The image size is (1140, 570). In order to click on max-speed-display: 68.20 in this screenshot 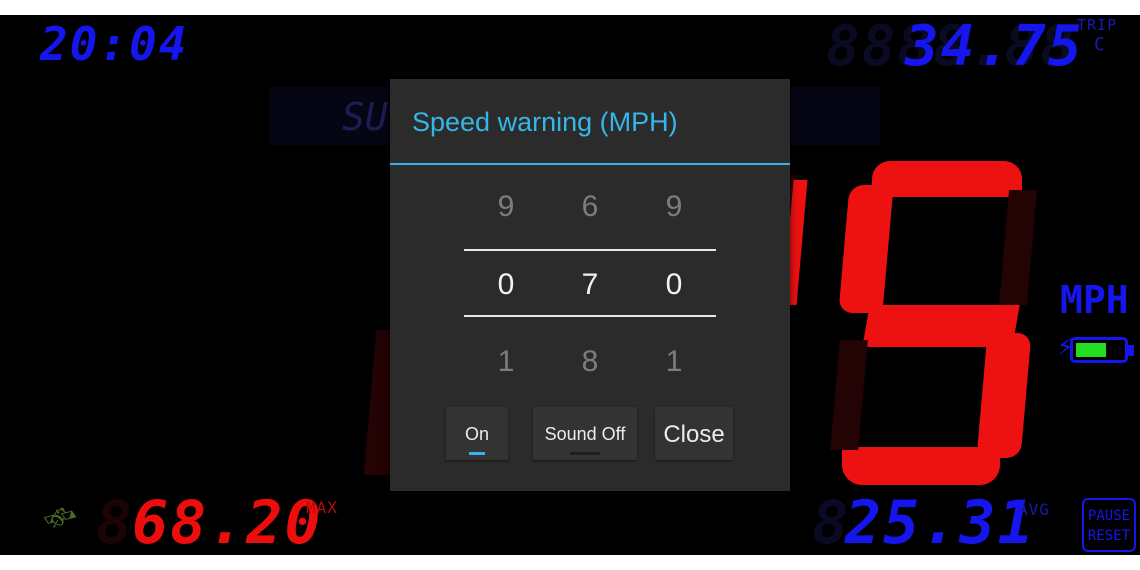, I will do `click(227, 521)`.